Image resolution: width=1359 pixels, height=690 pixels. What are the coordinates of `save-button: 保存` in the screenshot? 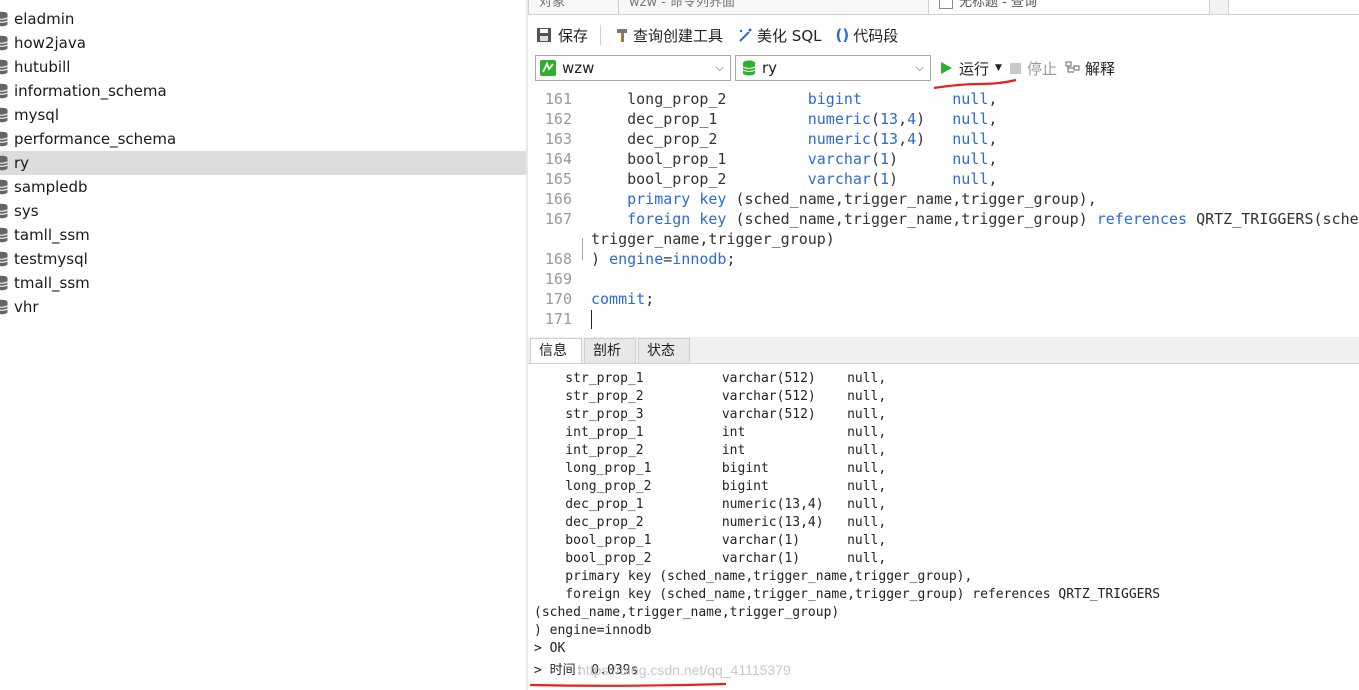 It's located at (562, 35).